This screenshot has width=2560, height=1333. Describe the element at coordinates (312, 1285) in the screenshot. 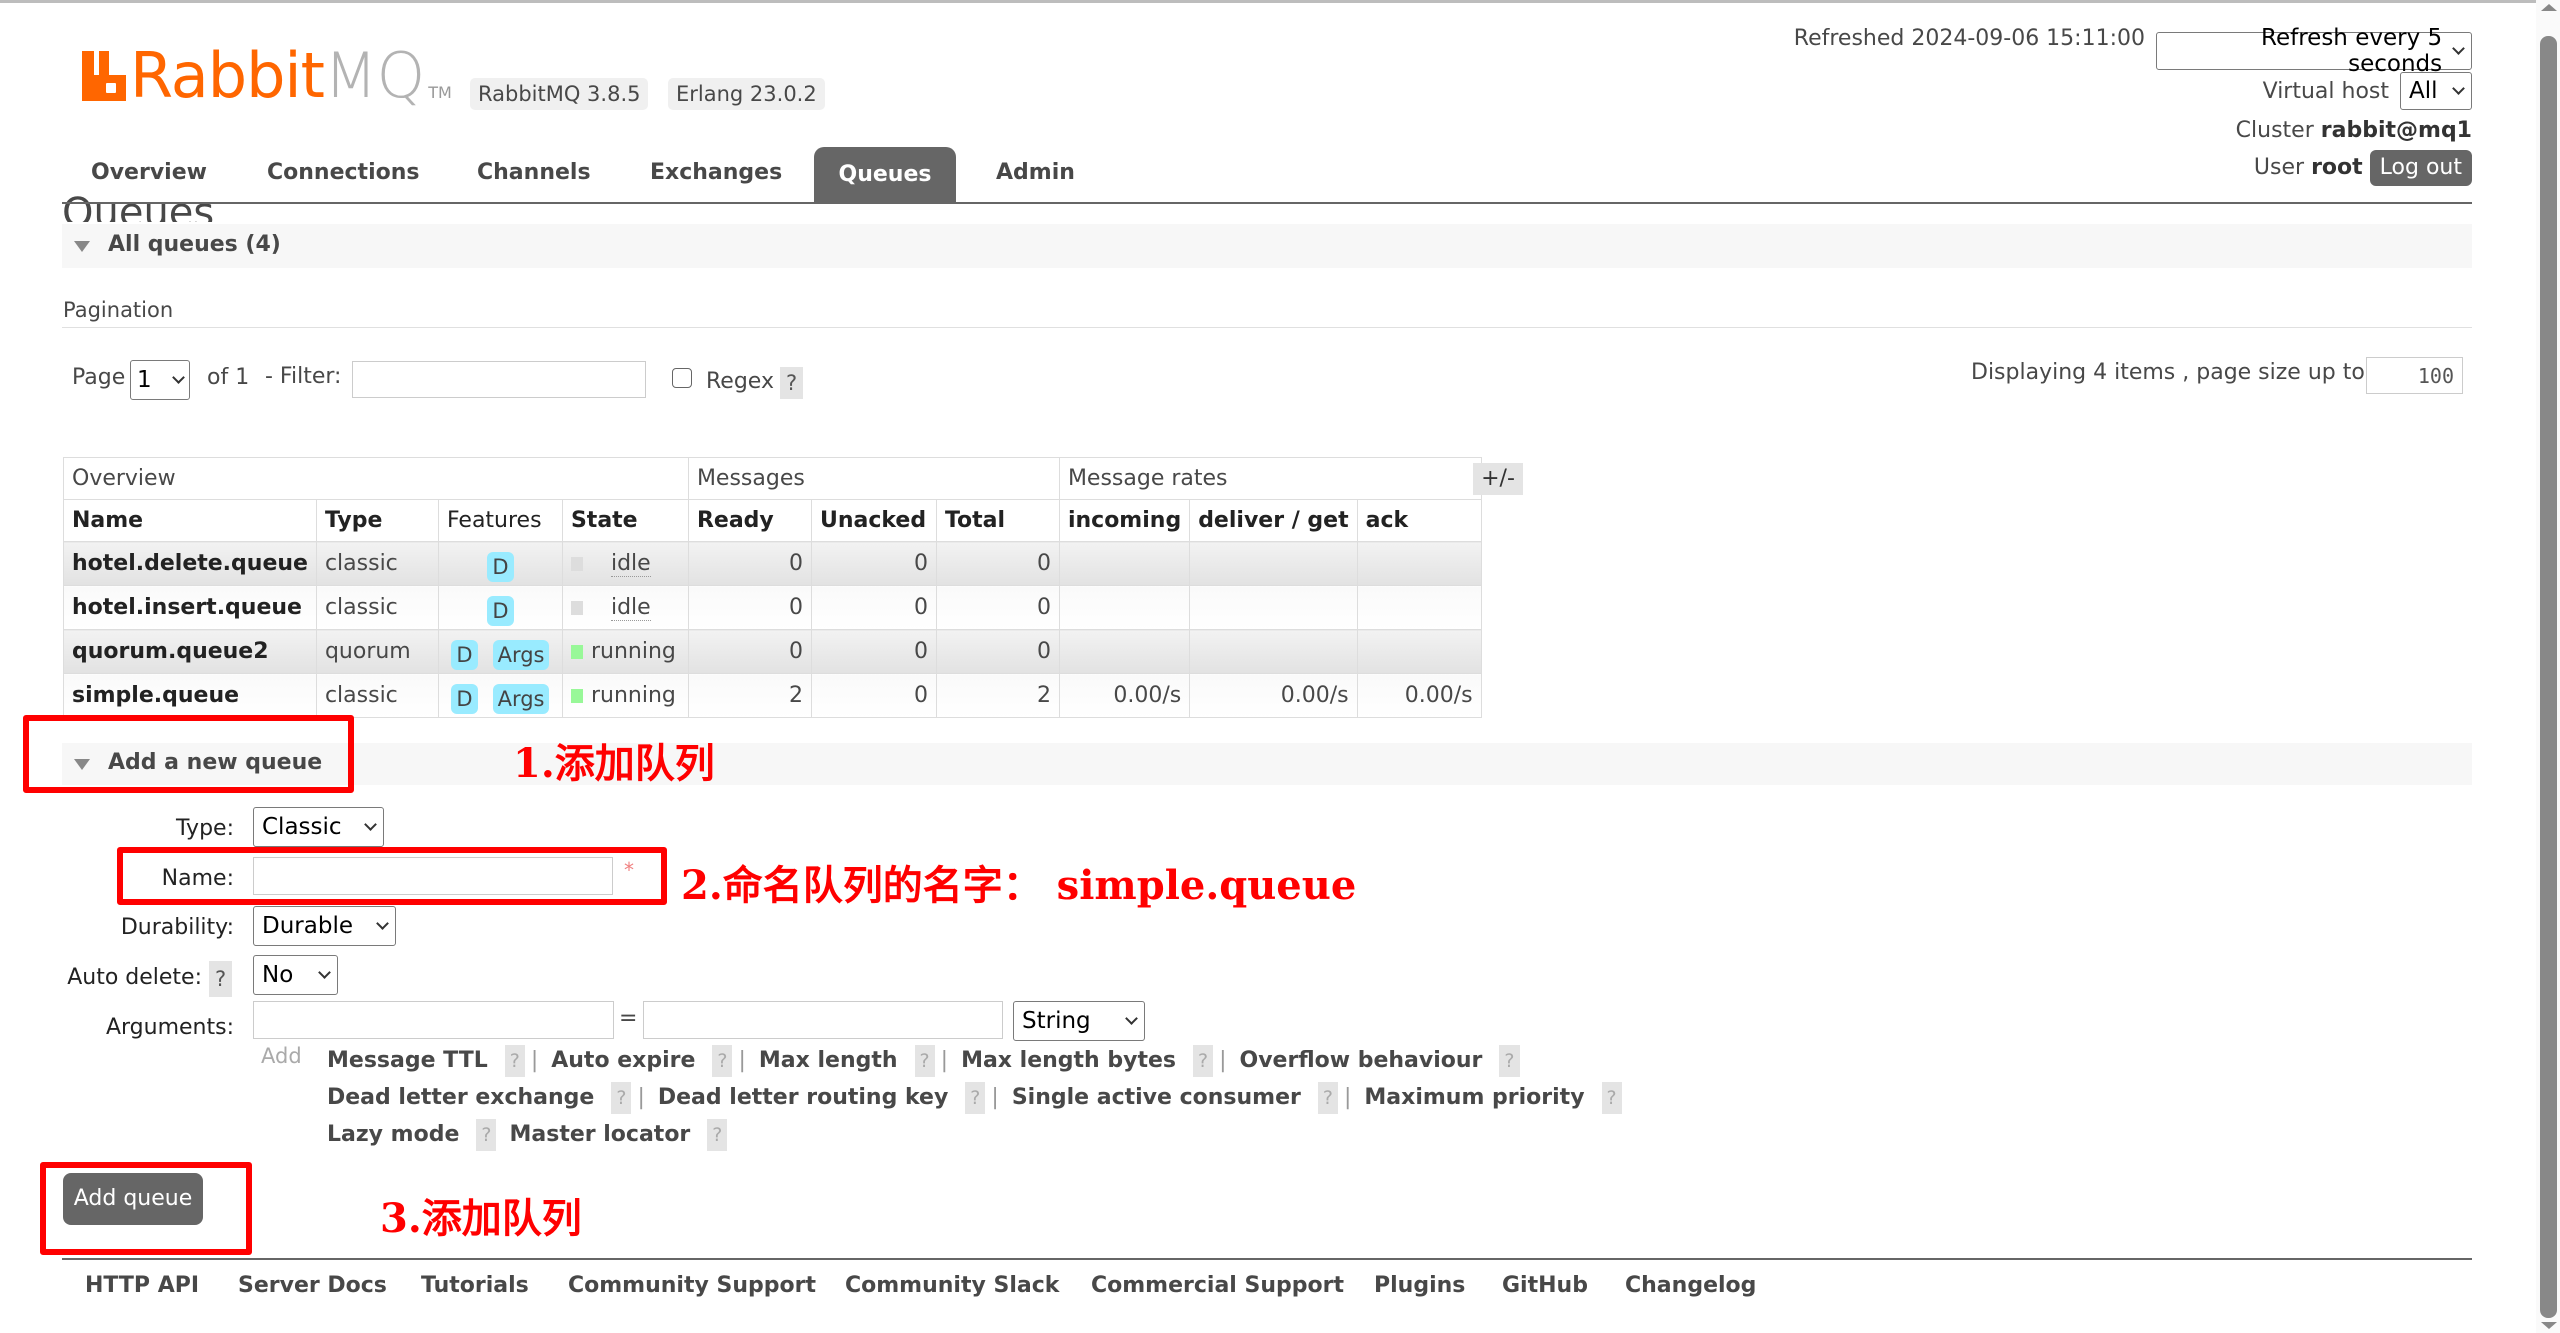

I see `footer-link-server-docs: Server Docs` at that location.